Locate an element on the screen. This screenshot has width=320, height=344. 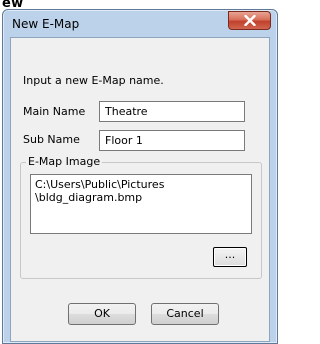
title-bar: New E-Map is located at coordinates (140, 24).